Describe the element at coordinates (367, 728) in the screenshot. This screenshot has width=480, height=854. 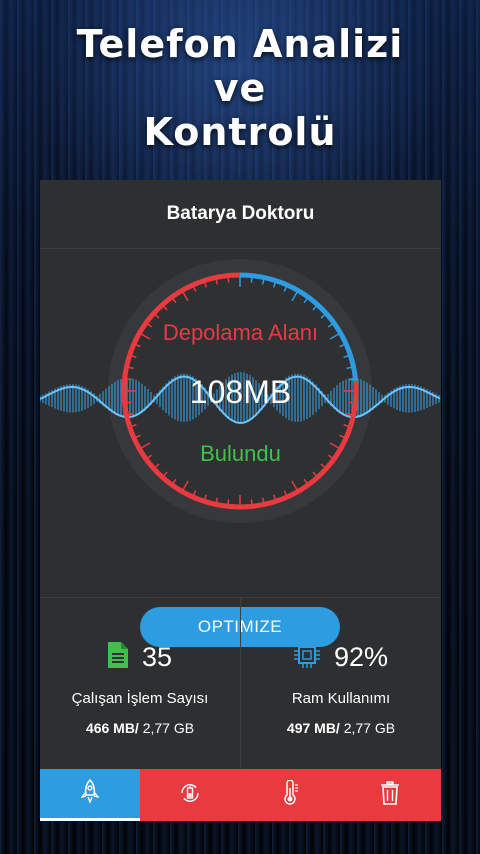
I see `ram-memory-total: 2,77 GB` at that location.